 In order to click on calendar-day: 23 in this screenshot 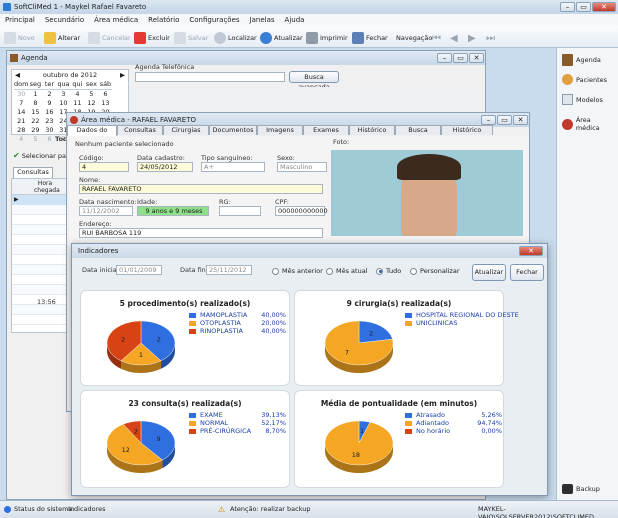, I will do `click(49, 121)`.